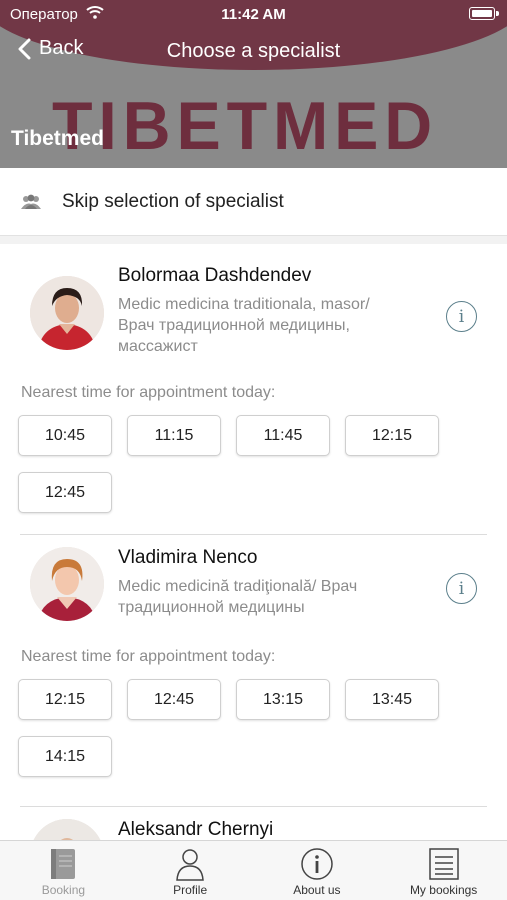 This screenshot has height=900, width=507. Describe the element at coordinates (238, 586) in the screenshot. I see `specialist-role-line: Medic medicină tradiţională/ Врач` at that location.